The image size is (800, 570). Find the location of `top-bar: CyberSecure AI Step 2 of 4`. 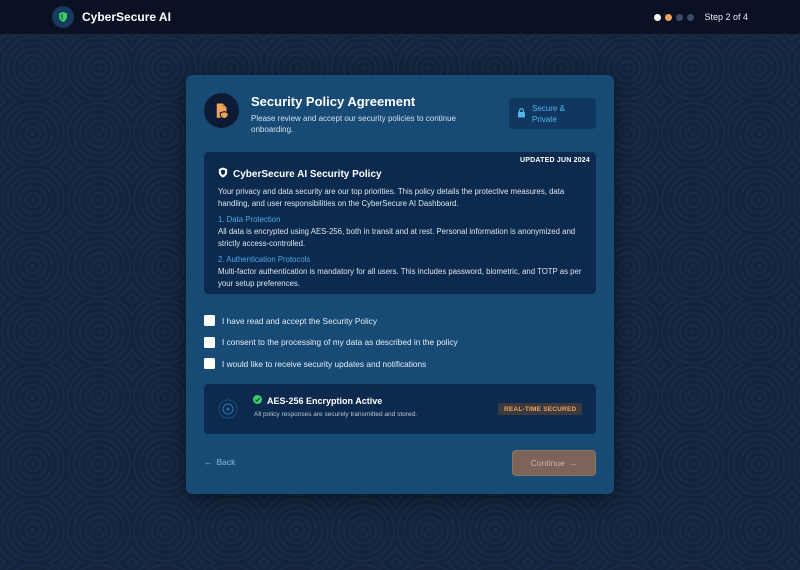

top-bar: CyberSecure AI Step 2 of 4 is located at coordinates (400, 17).